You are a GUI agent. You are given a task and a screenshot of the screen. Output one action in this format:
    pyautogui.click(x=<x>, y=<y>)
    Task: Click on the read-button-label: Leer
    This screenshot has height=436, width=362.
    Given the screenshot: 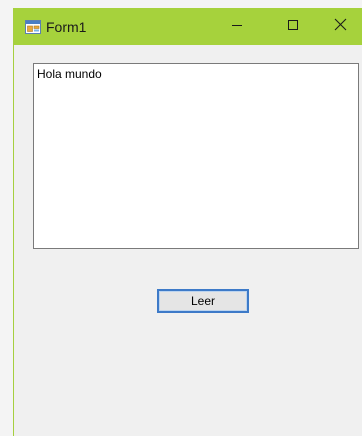 What is the action you would take?
    pyautogui.click(x=203, y=301)
    